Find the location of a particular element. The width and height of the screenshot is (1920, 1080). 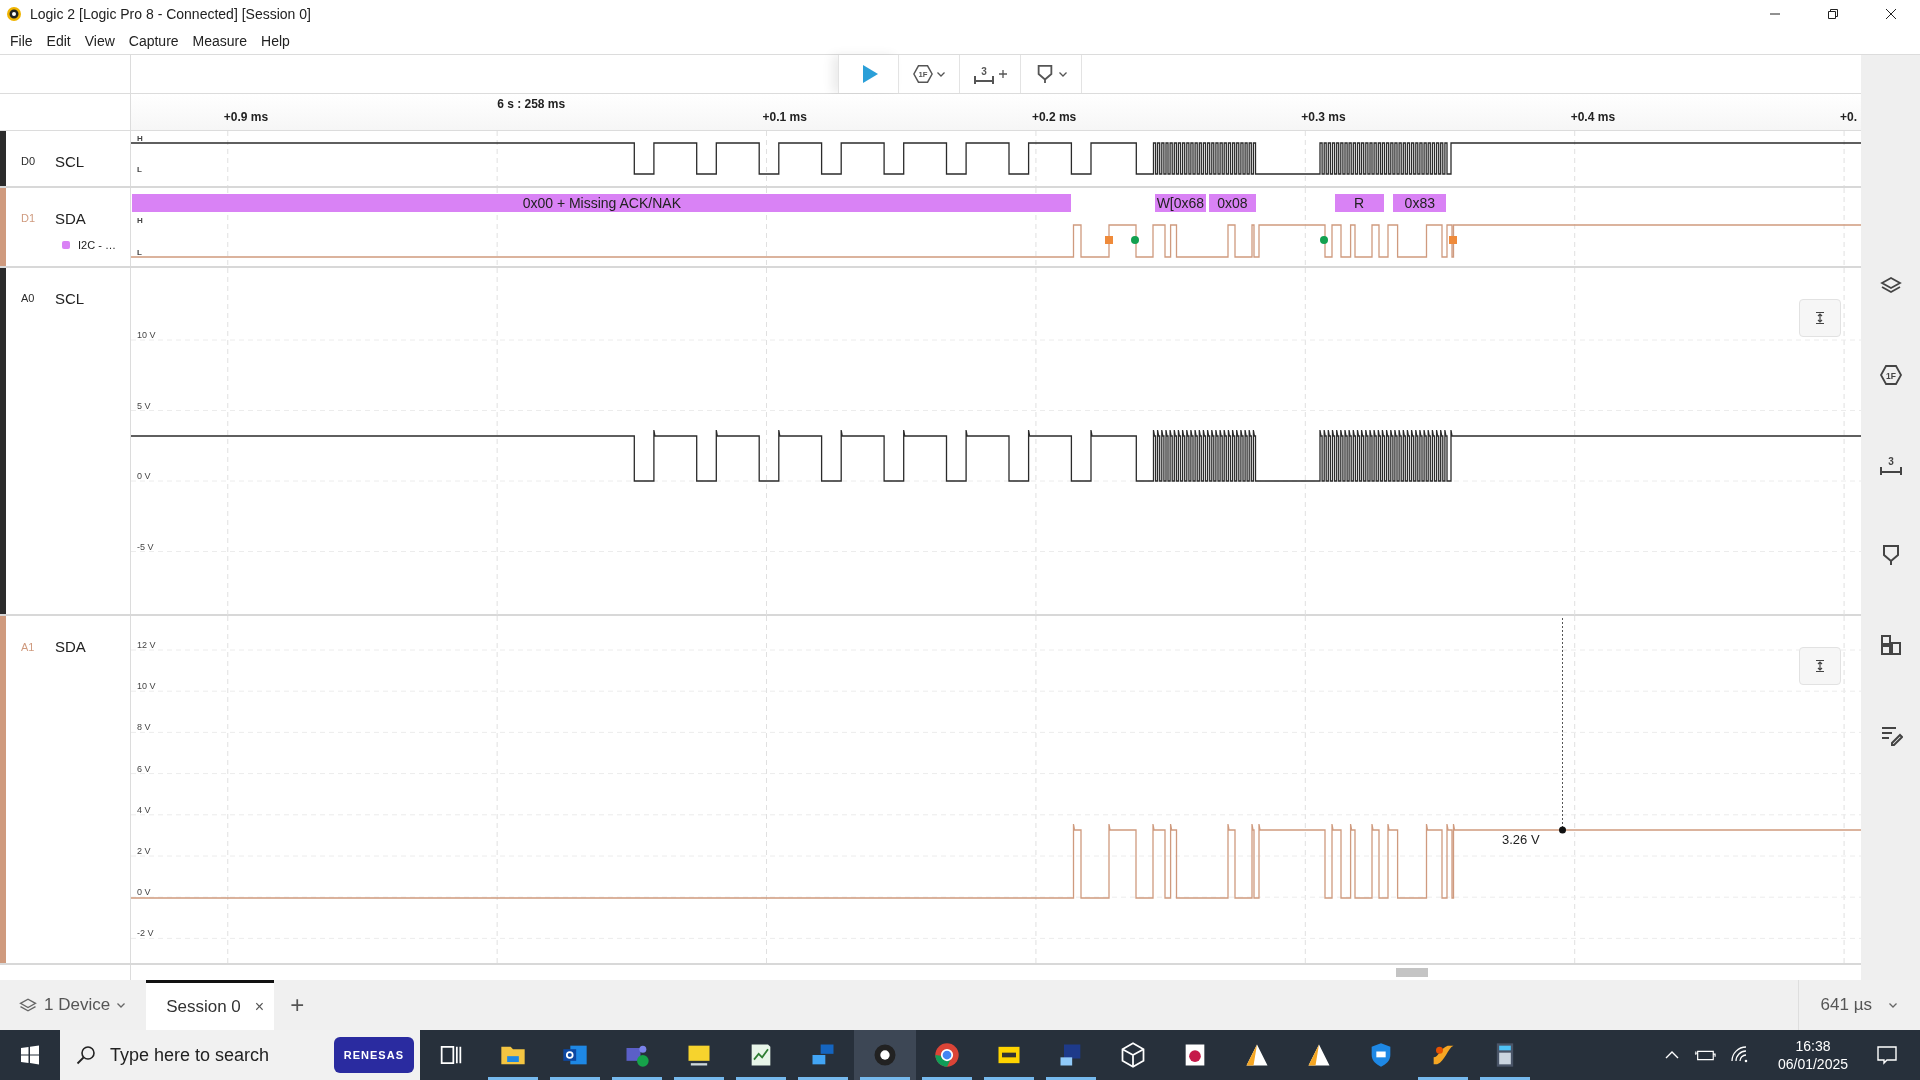

search-bar: Type here to search RENESAS is located at coordinates (240, 1055).